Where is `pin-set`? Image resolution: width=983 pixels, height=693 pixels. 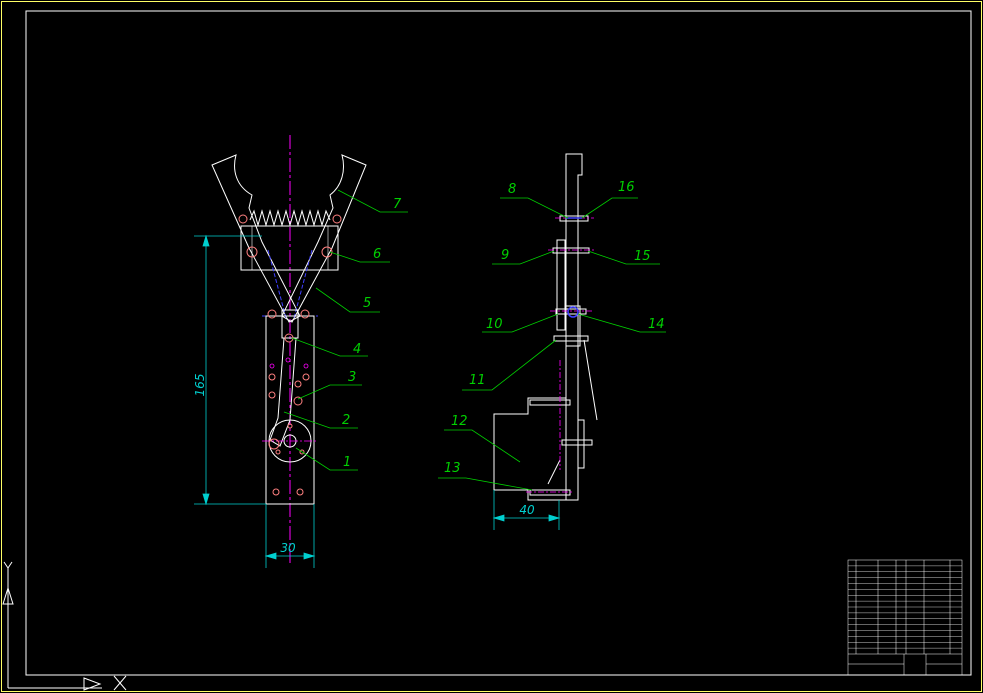
pin-set is located at coordinates (289, 363).